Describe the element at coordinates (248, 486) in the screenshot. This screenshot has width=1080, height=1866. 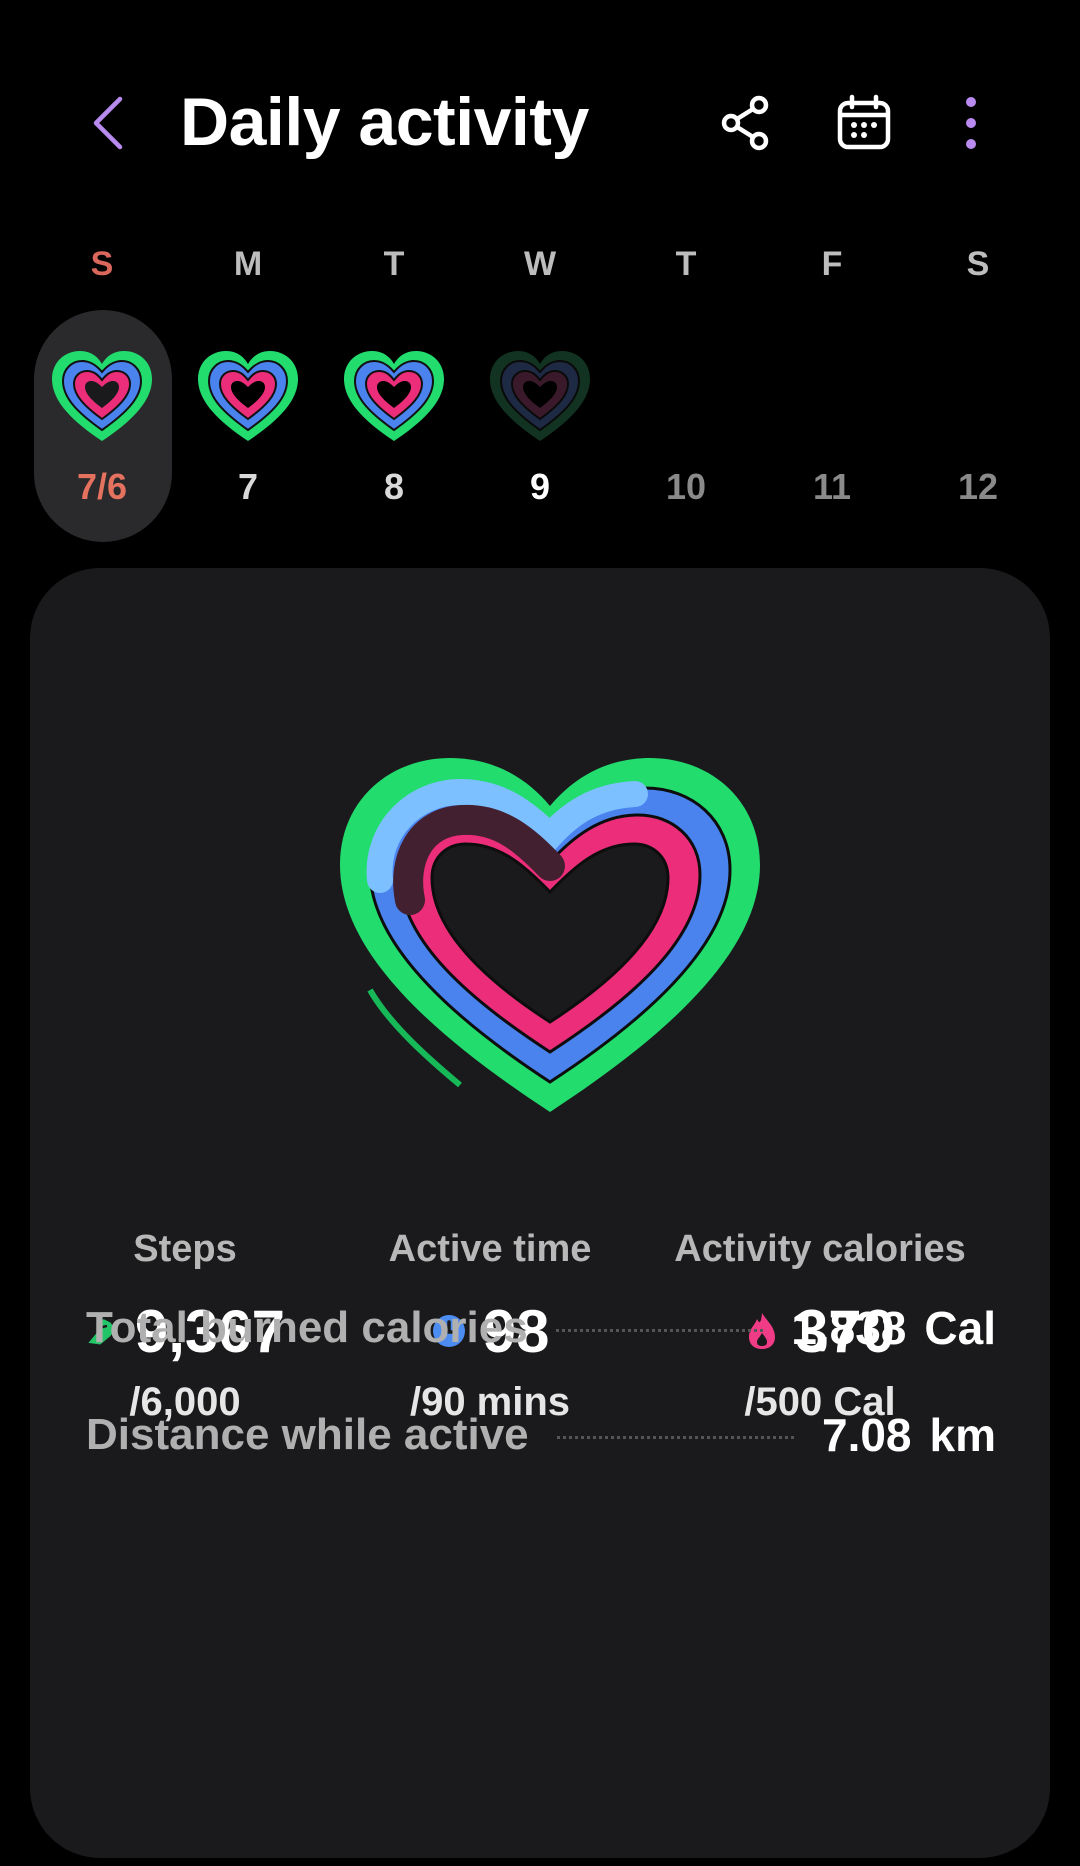
I see `day-date: 7` at that location.